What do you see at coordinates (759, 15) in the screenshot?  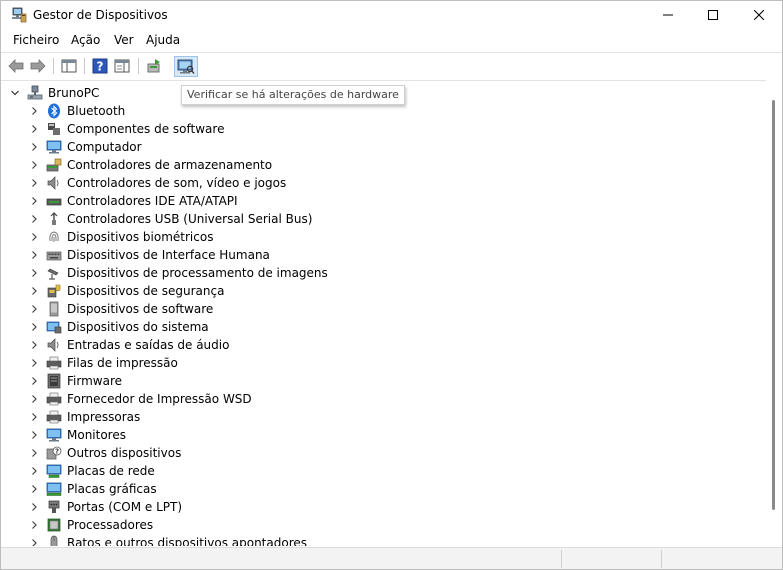 I see `close-button` at bounding box center [759, 15].